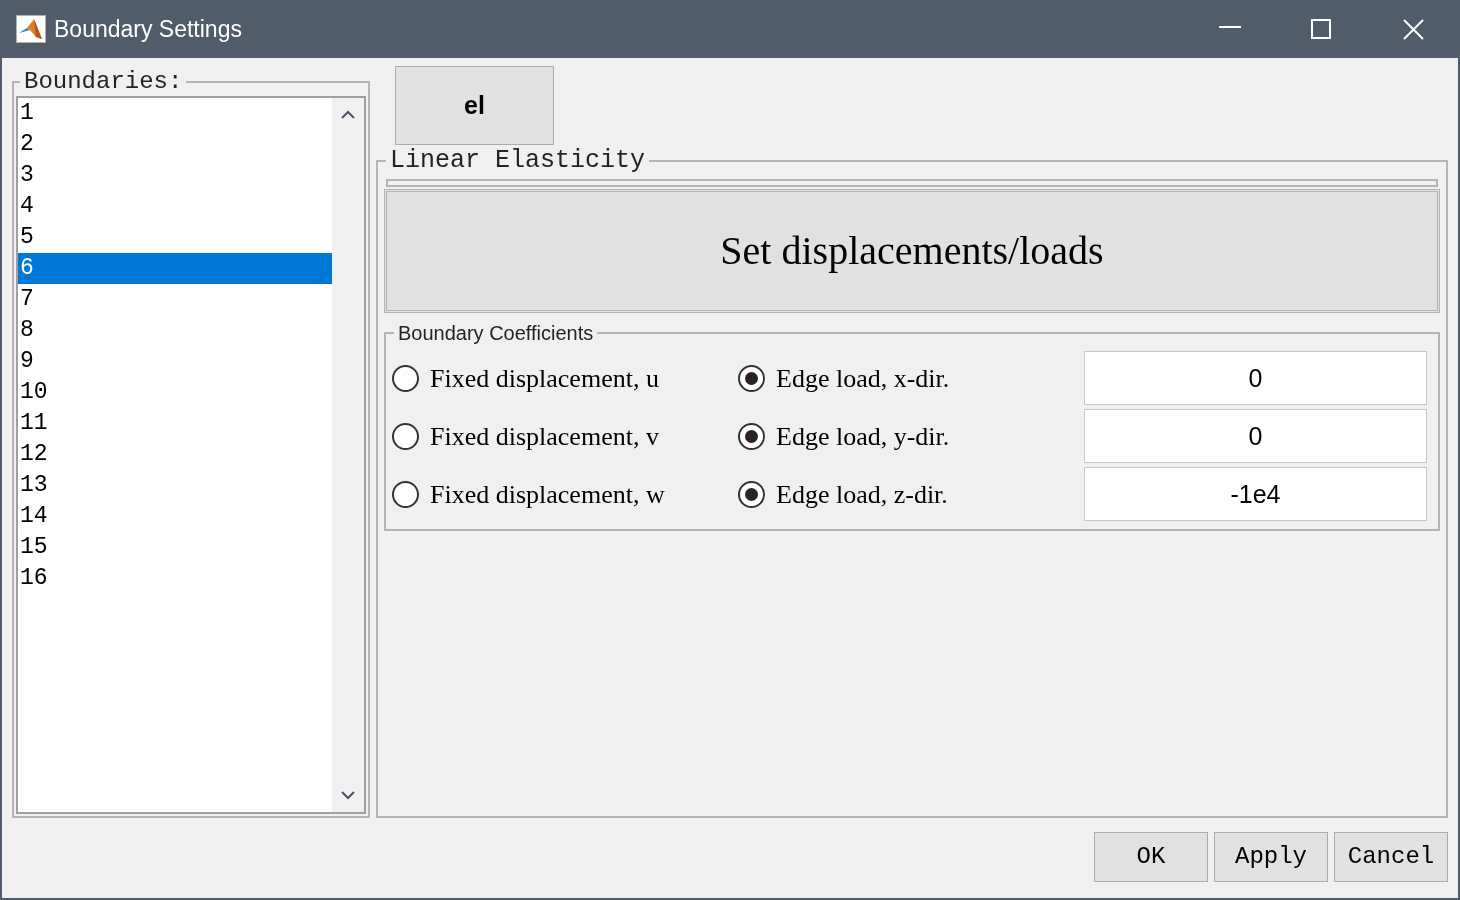  I want to click on app-logo-icon, so click(31, 29).